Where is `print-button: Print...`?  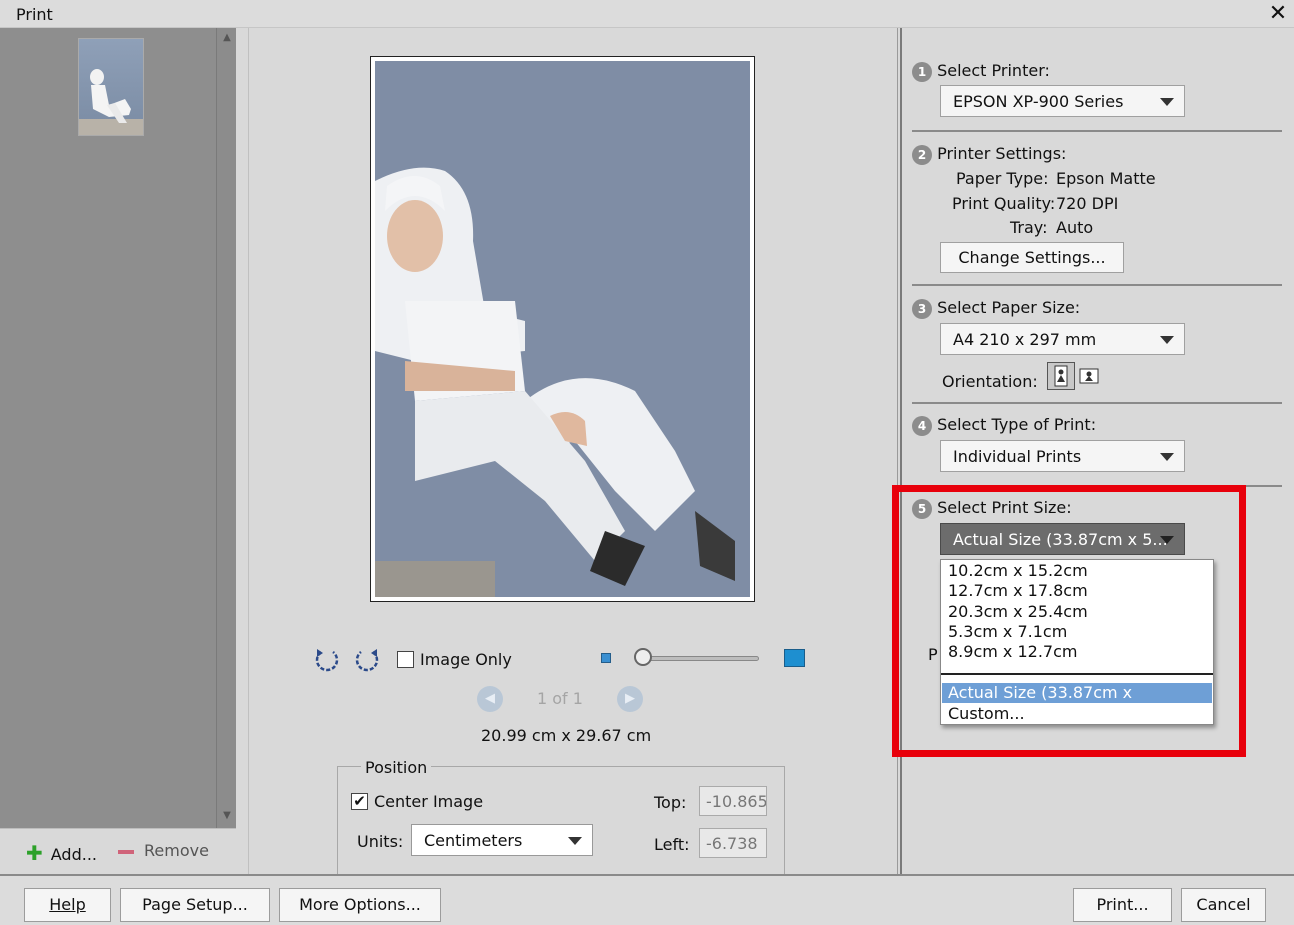
print-button: Print... is located at coordinates (1122, 905).